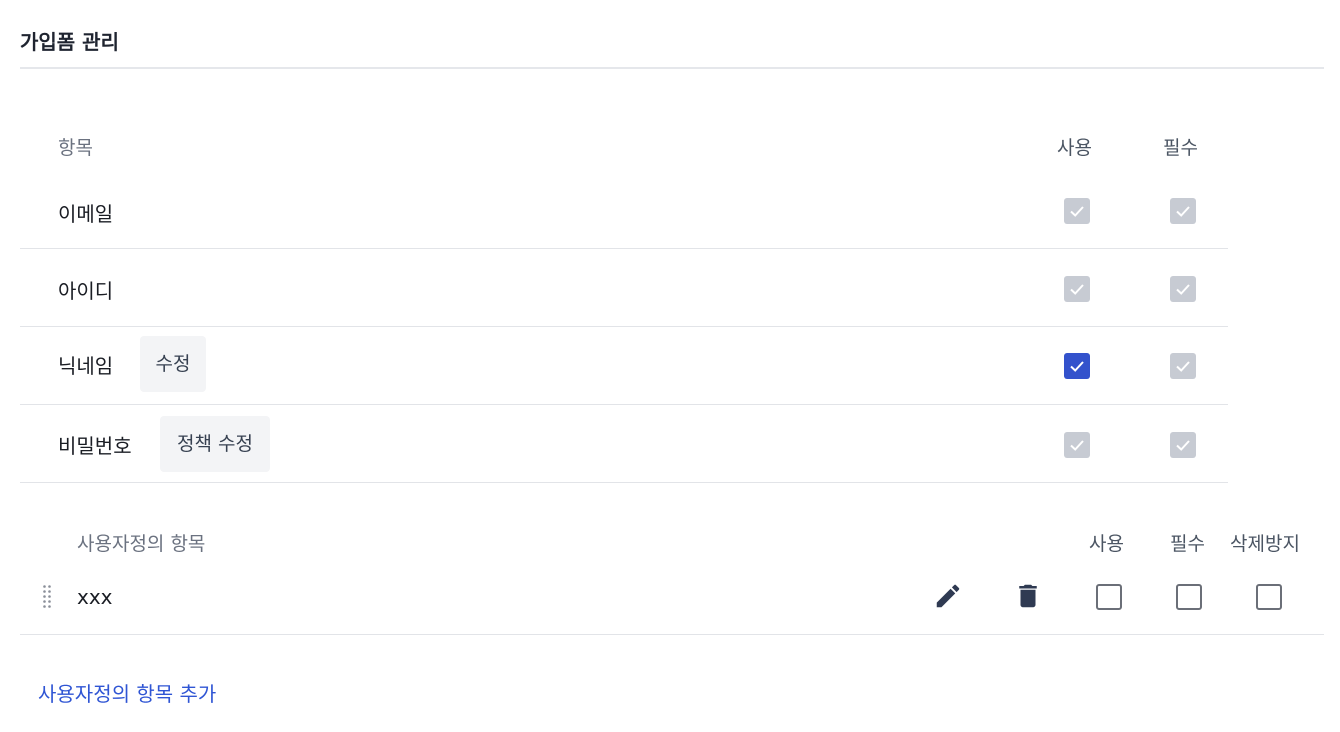 This screenshot has width=1340, height=732. What do you see at coordinates (69, 42) in the screenshot?
I see `page-title: 가입폼 관리` at bounding box center [69, 42].